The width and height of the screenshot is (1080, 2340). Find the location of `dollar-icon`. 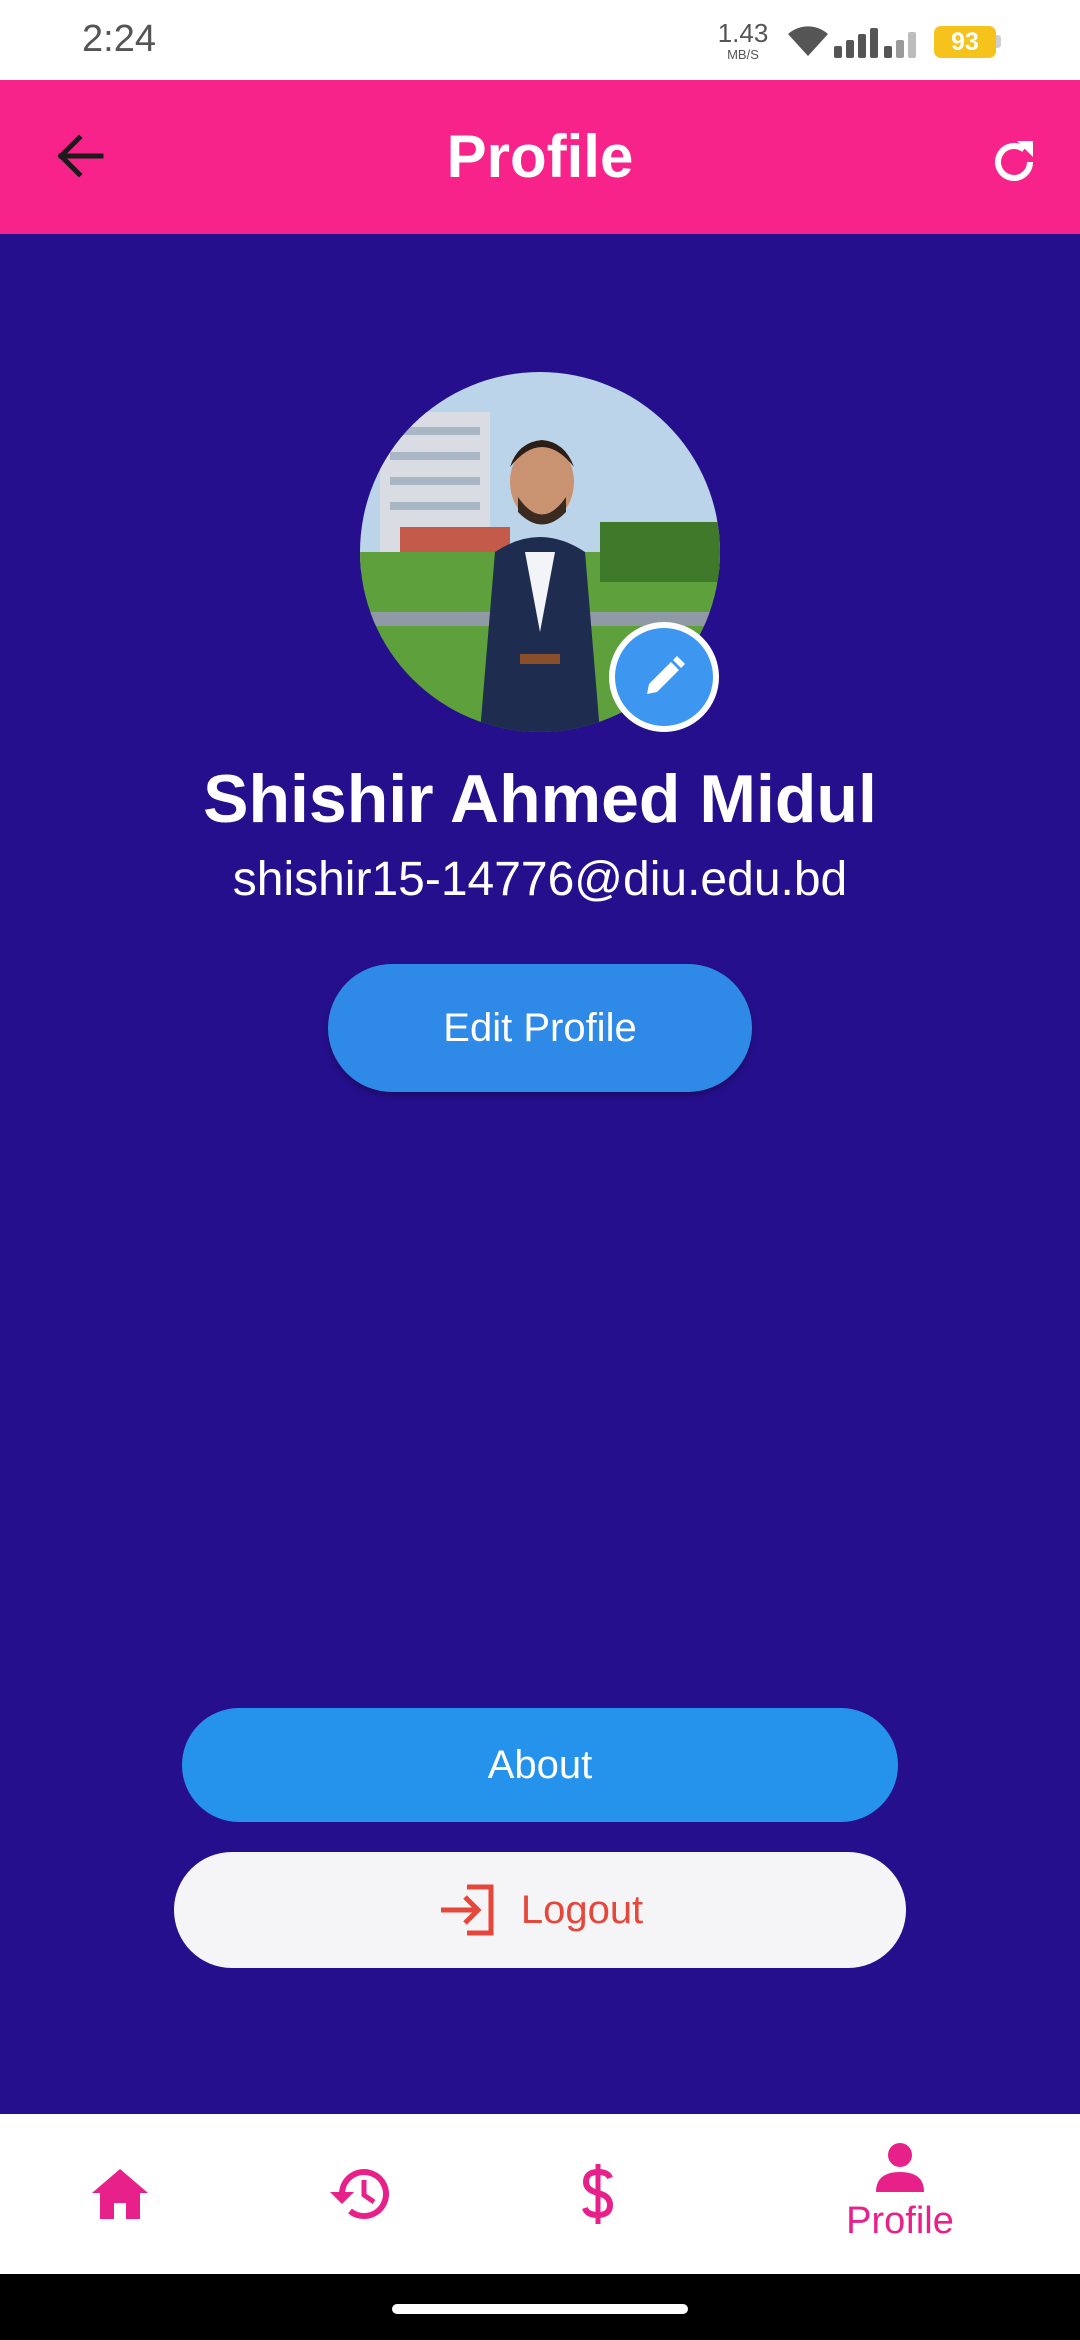

dollar-icon is located at coordinates (598, 2194).